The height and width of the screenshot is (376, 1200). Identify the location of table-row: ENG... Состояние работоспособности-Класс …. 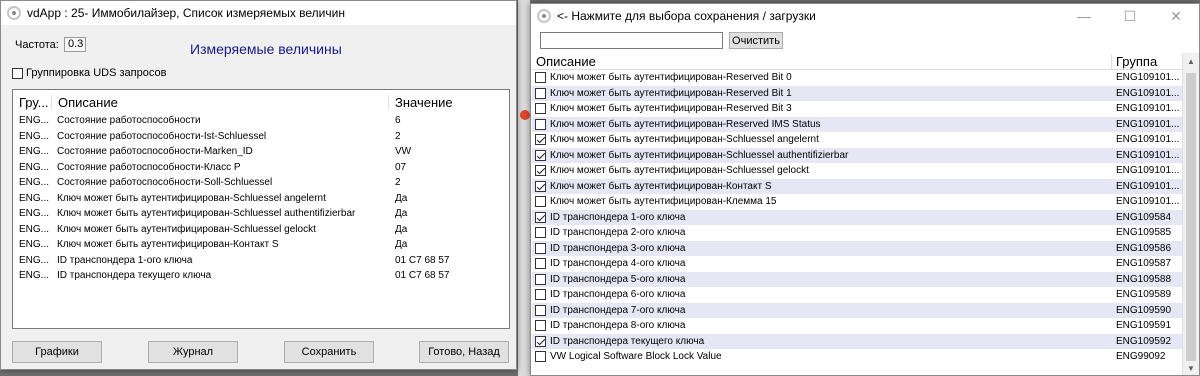
(261, 168).